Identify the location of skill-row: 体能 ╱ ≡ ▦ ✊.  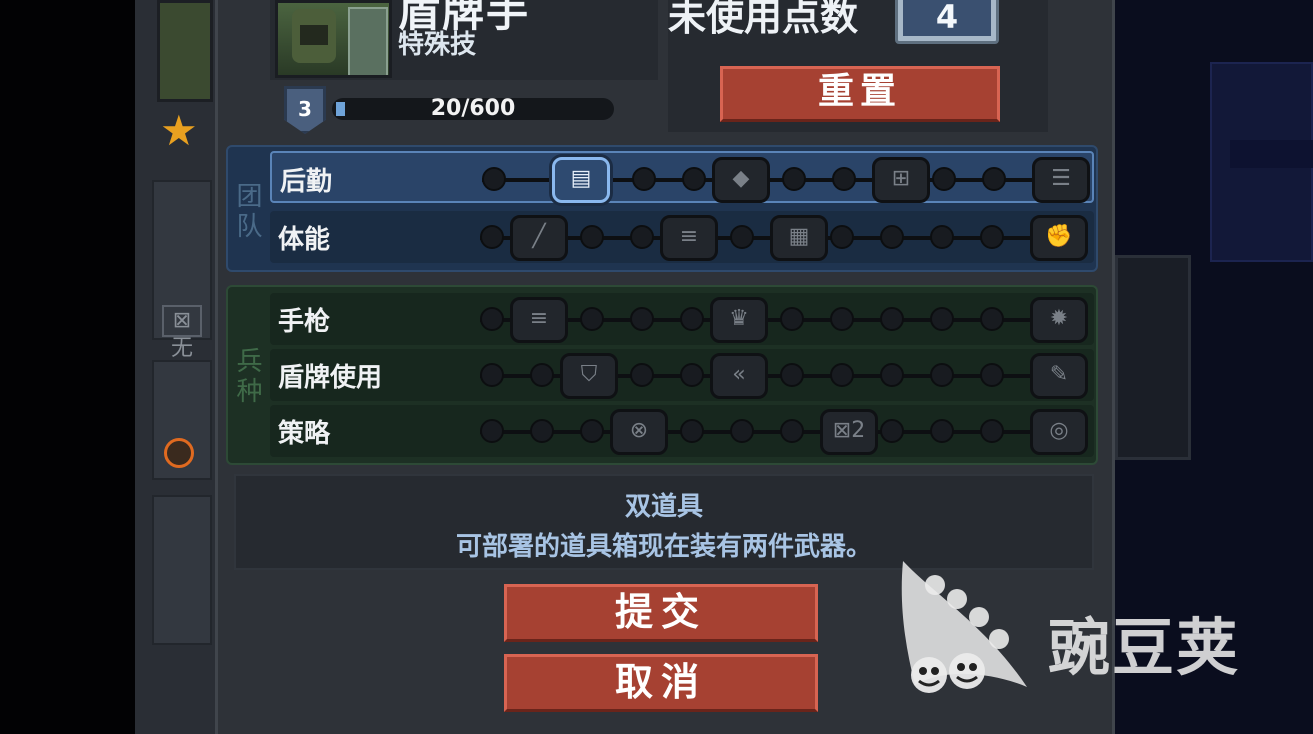
(682, 237).